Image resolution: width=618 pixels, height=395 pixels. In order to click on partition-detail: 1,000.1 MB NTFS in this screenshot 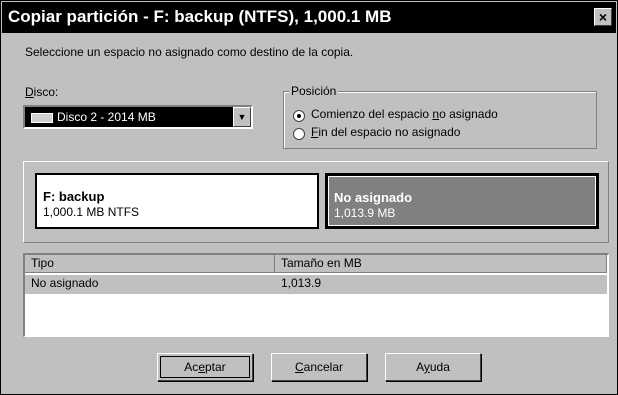, I will do `click(91, 212)`.